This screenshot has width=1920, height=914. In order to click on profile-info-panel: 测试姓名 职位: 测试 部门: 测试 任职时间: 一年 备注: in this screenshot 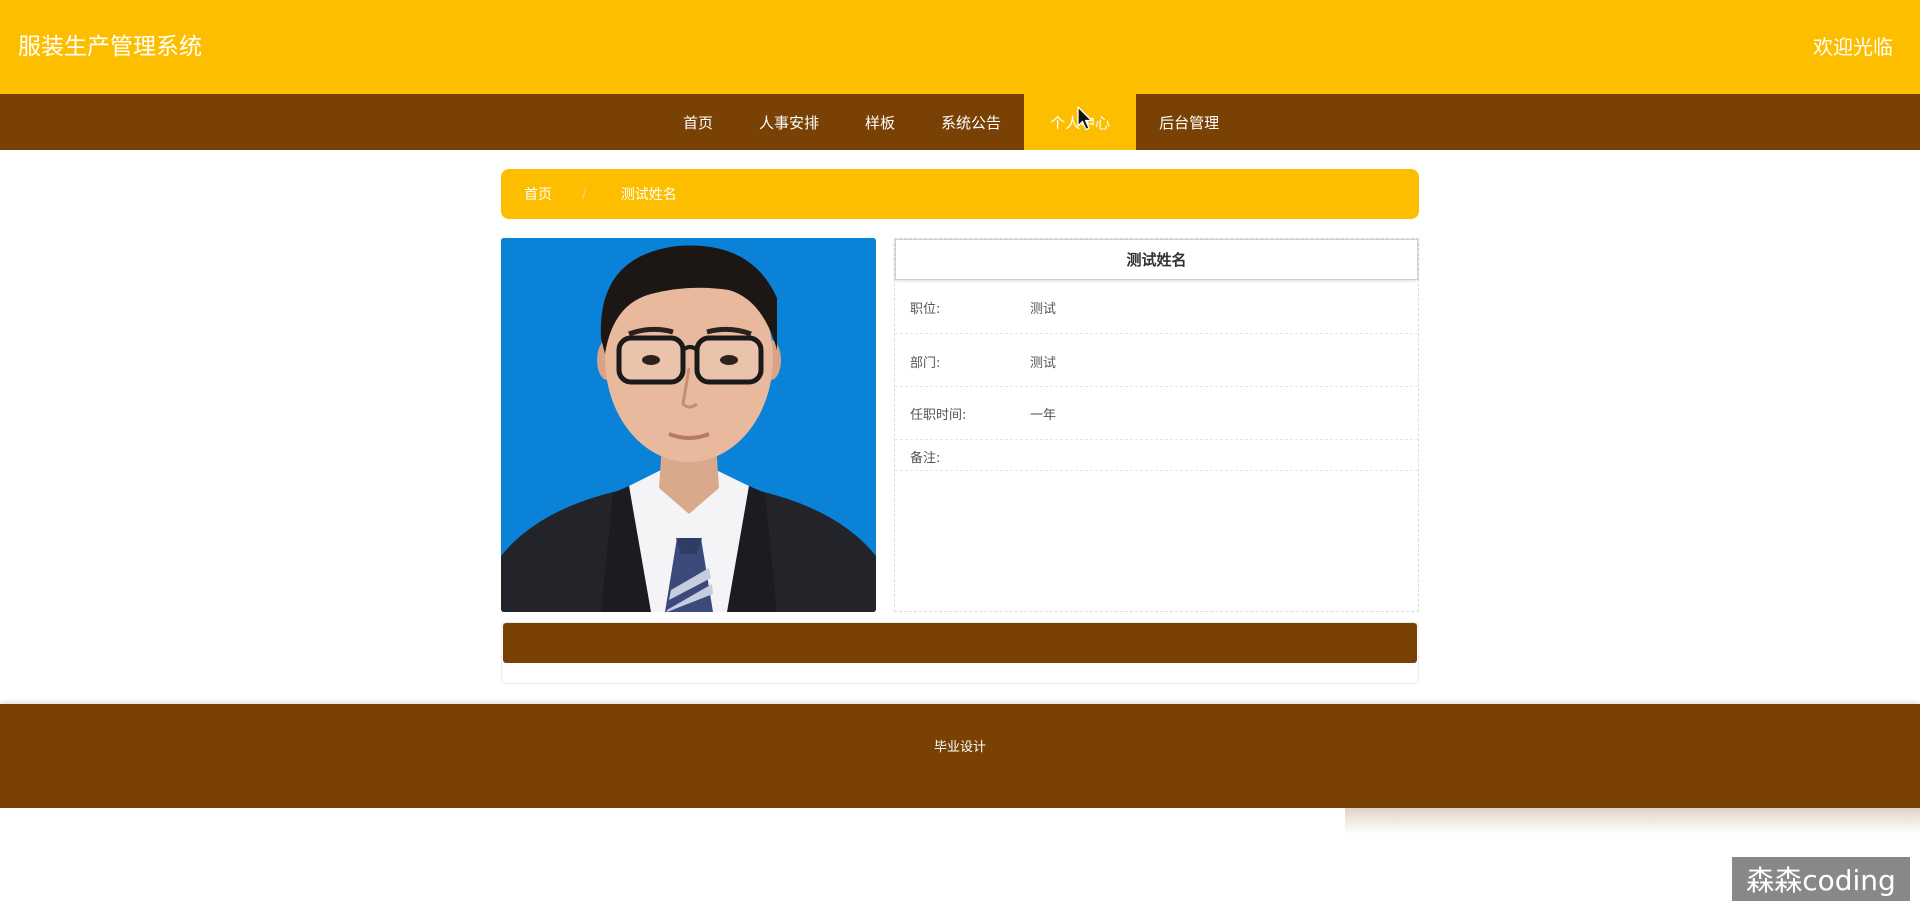, I will do `click(1156, 425)`.